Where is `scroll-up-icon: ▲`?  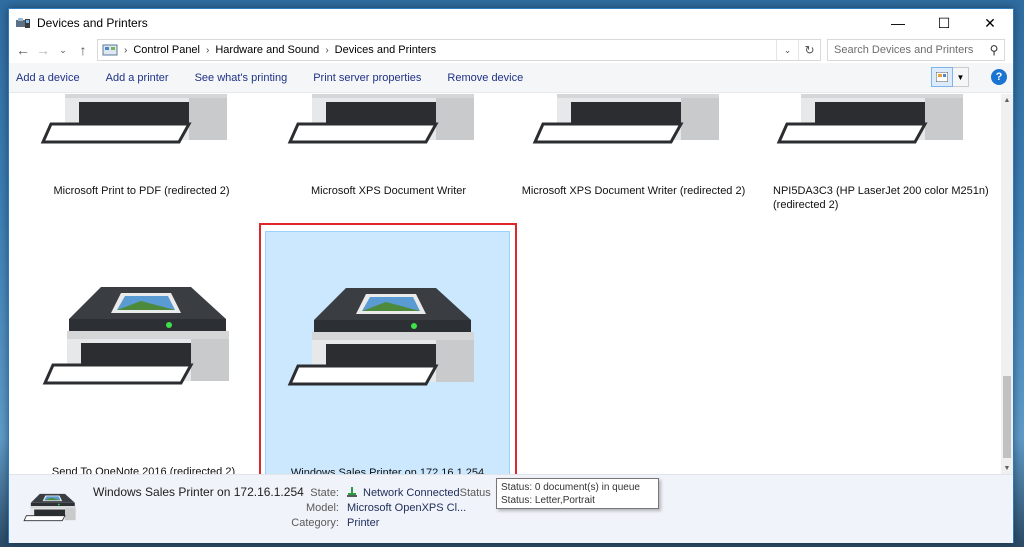 scroll-up-icon: ▲ is located at coordinates (1007, 100).